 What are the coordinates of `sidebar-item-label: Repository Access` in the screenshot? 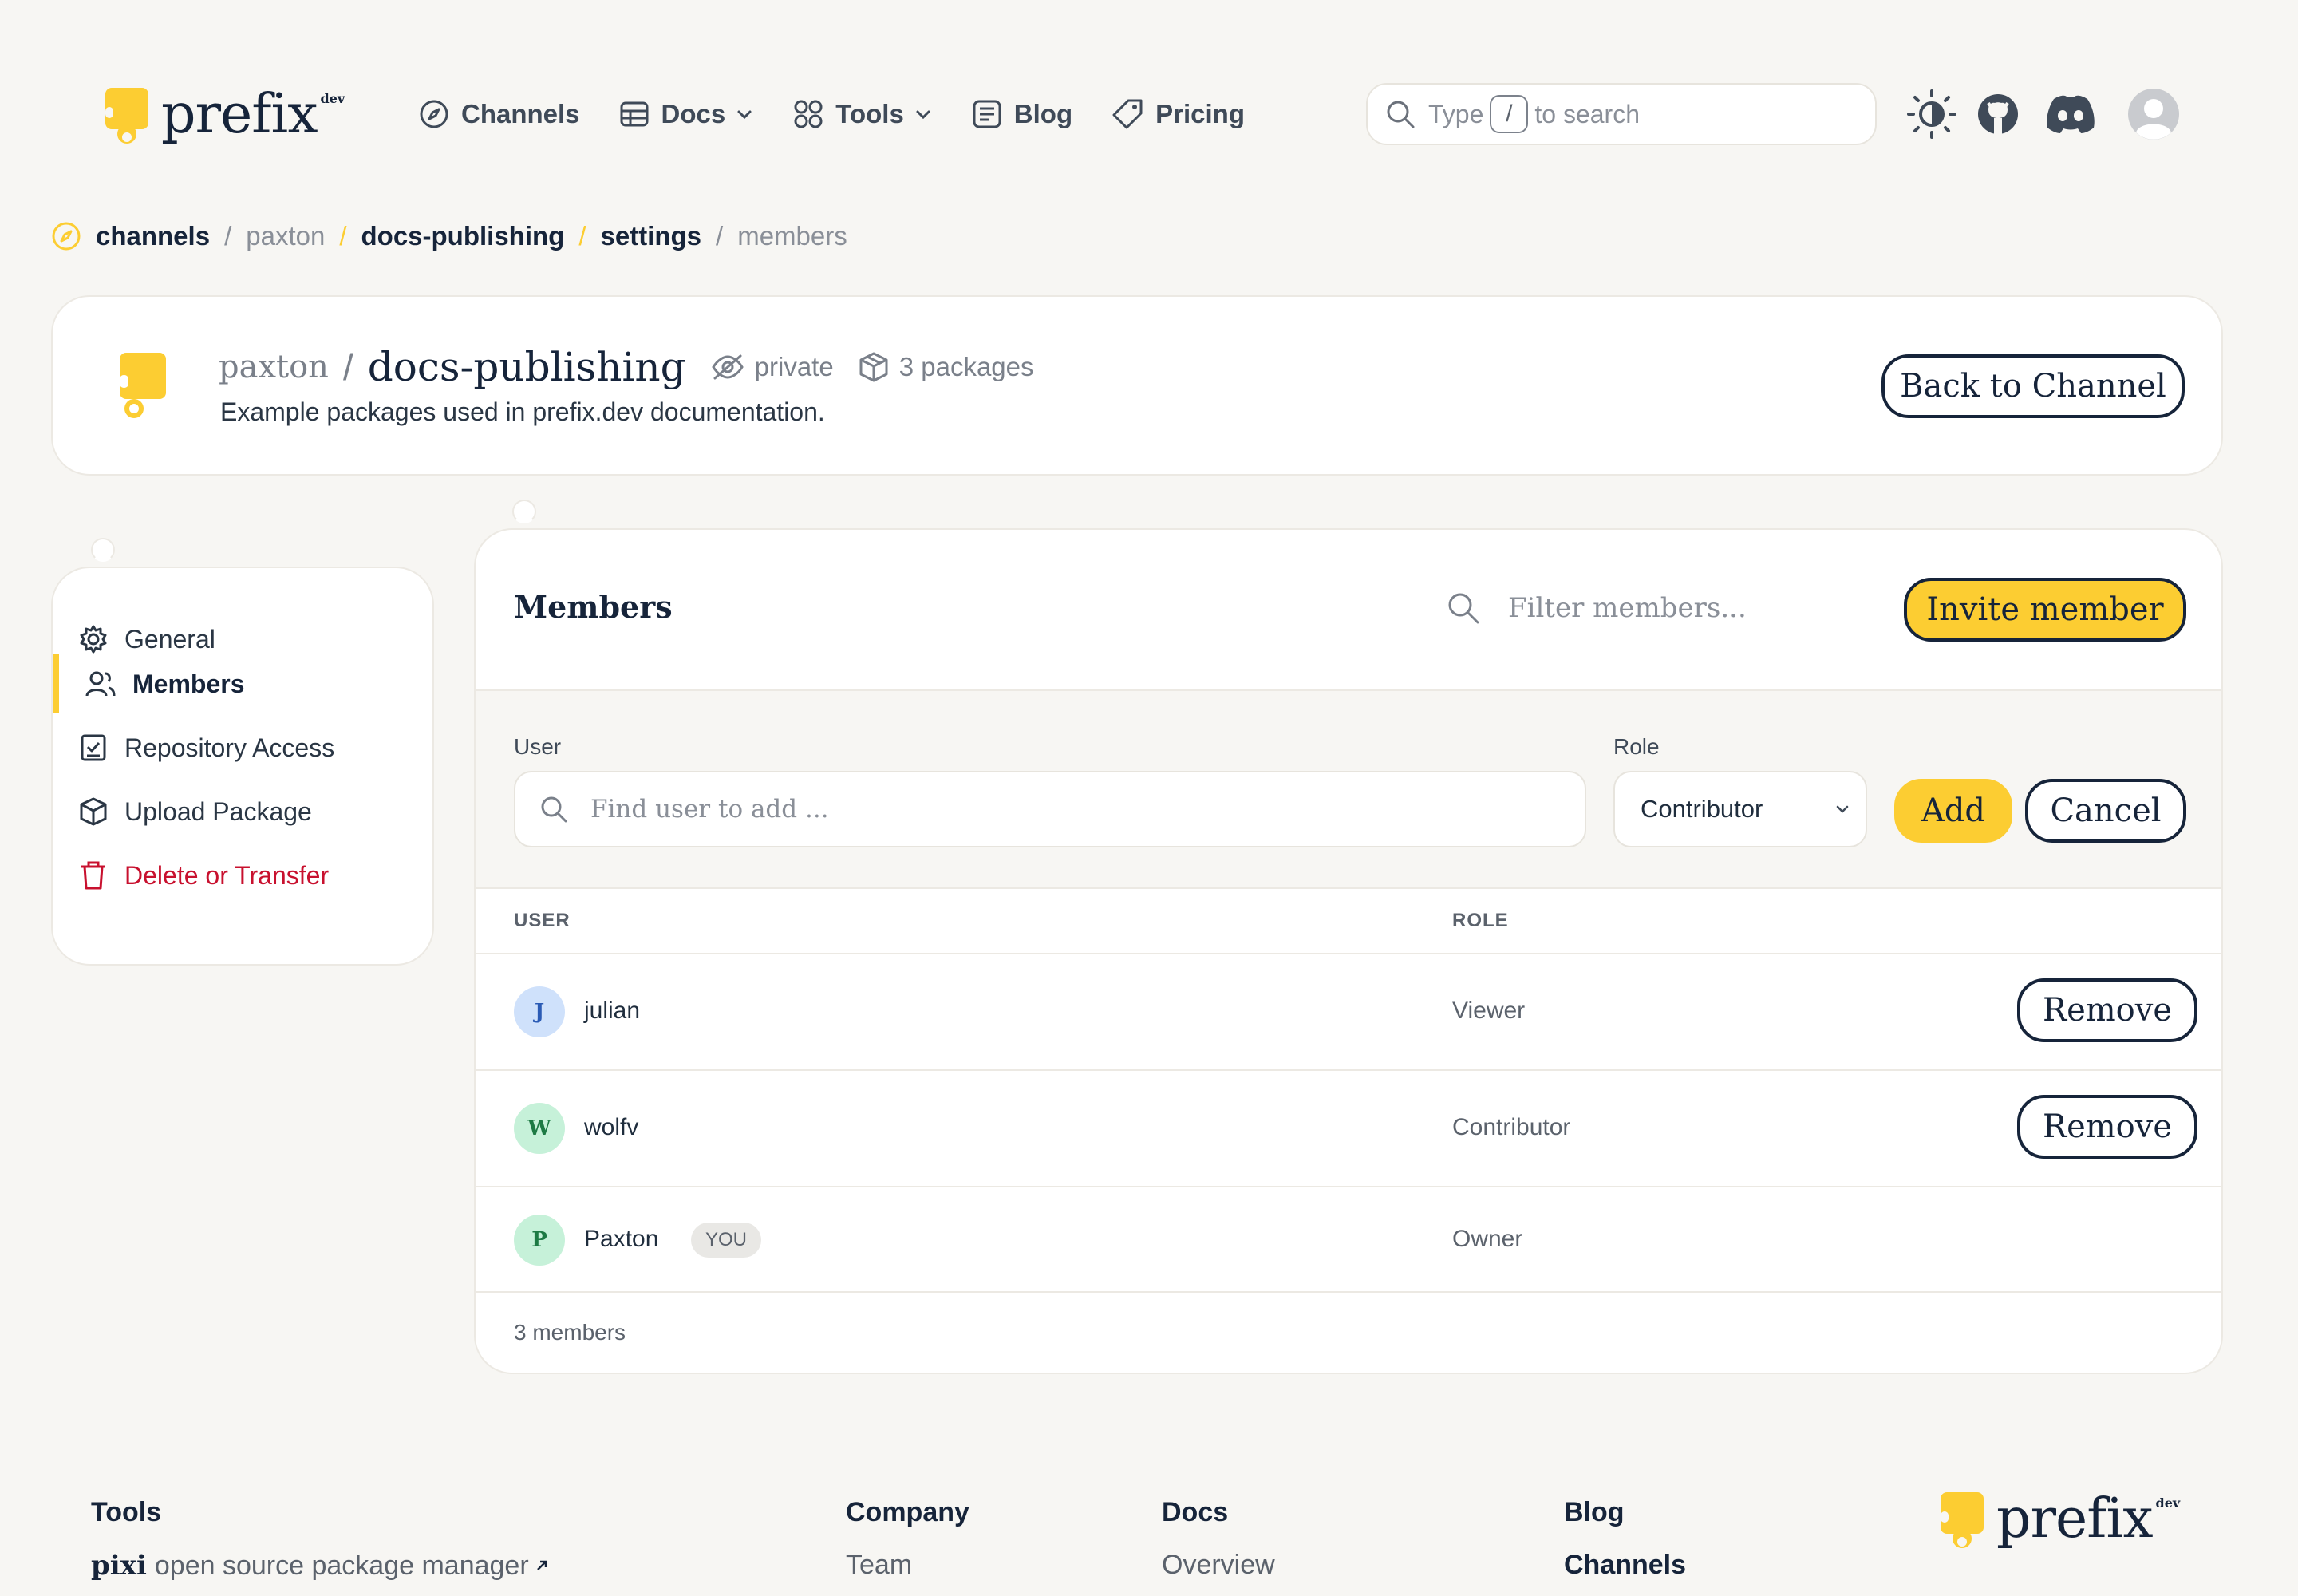 It's located at (230, 747).